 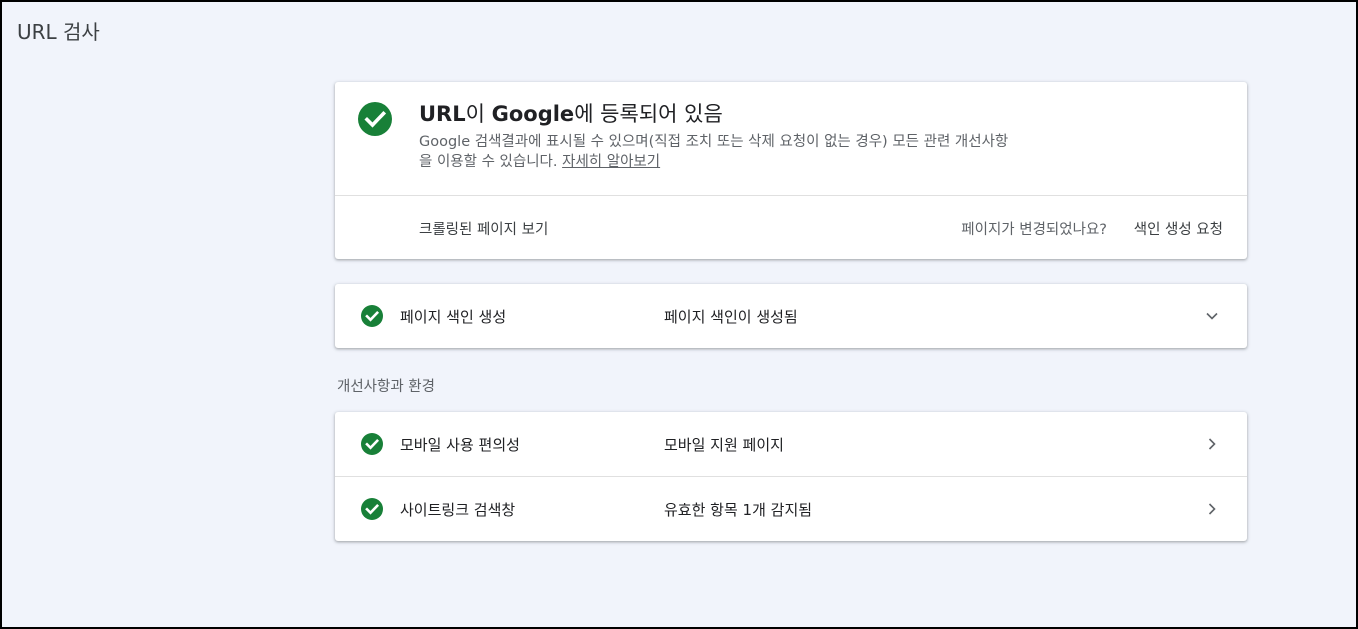 What do you see at coordinates (724, 445) in the screenshot?
I see `row-value: 모바일 지원 페이지` at bounding box center [724, 445].